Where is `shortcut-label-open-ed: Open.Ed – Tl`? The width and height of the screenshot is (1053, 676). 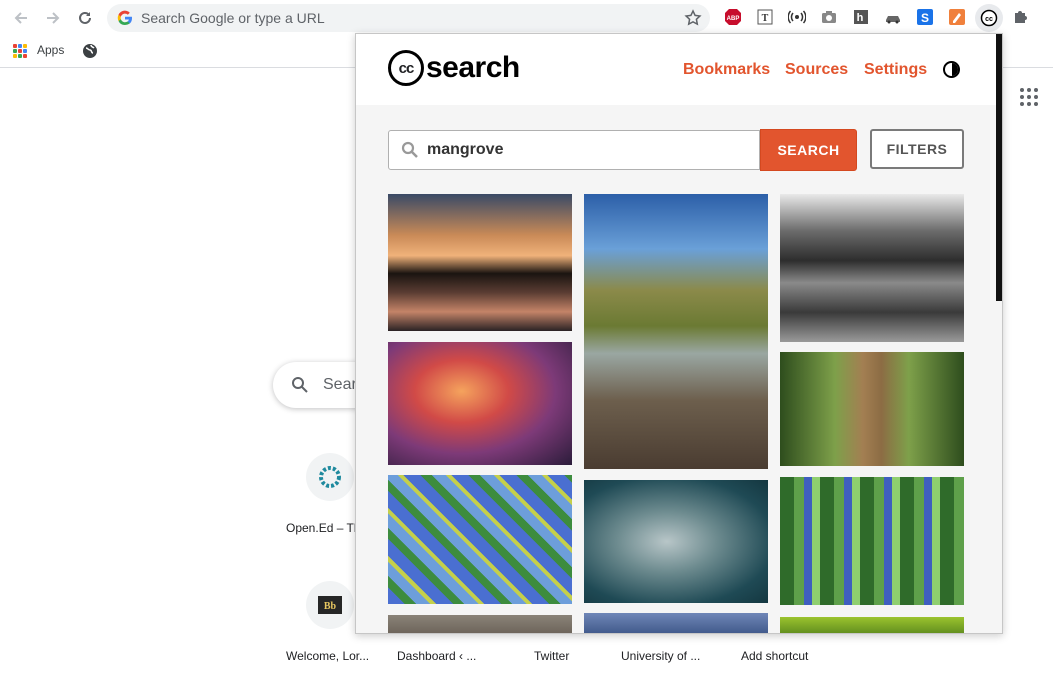 shortcut-label-open-ed: Open.Ed – Tl is located at coordinates (321, 528).